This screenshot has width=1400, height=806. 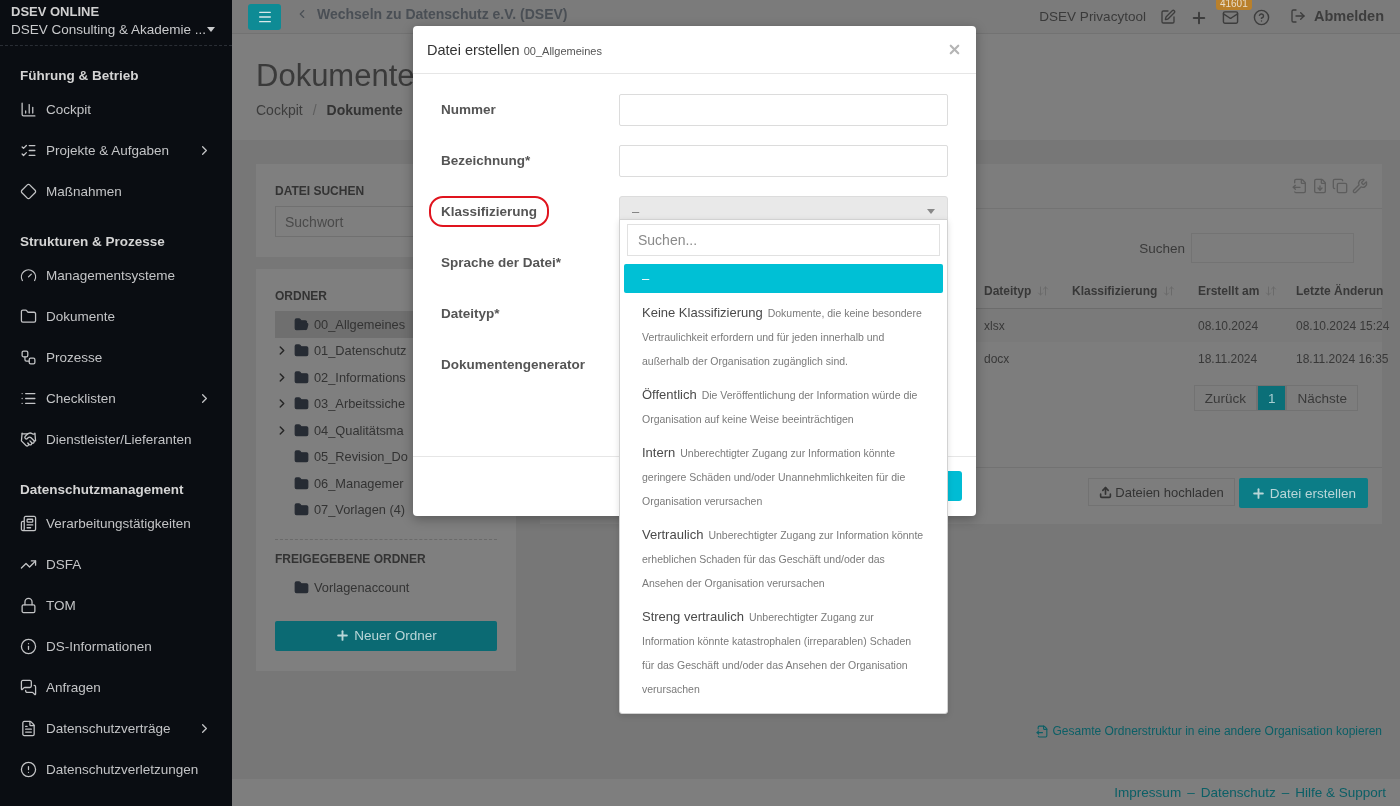 What do you see at coordinates (116, 316) in the screenshot?
I see `nav-item: Dokumente` at bounding box center [116, 316].